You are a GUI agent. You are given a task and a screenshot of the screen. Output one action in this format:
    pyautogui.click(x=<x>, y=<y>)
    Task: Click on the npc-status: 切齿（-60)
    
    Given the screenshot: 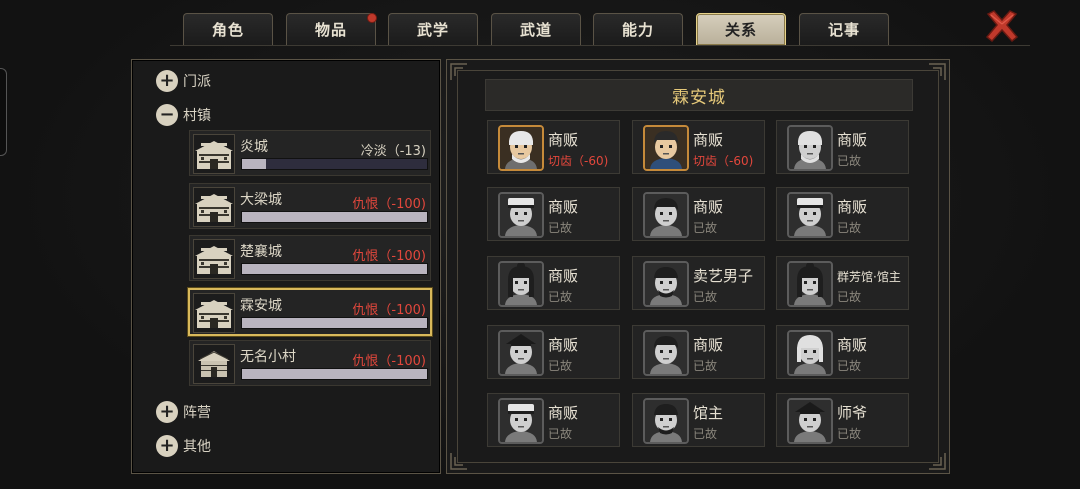 What is the action you would take?
    pyautogui.click(x=723, y=161)
    